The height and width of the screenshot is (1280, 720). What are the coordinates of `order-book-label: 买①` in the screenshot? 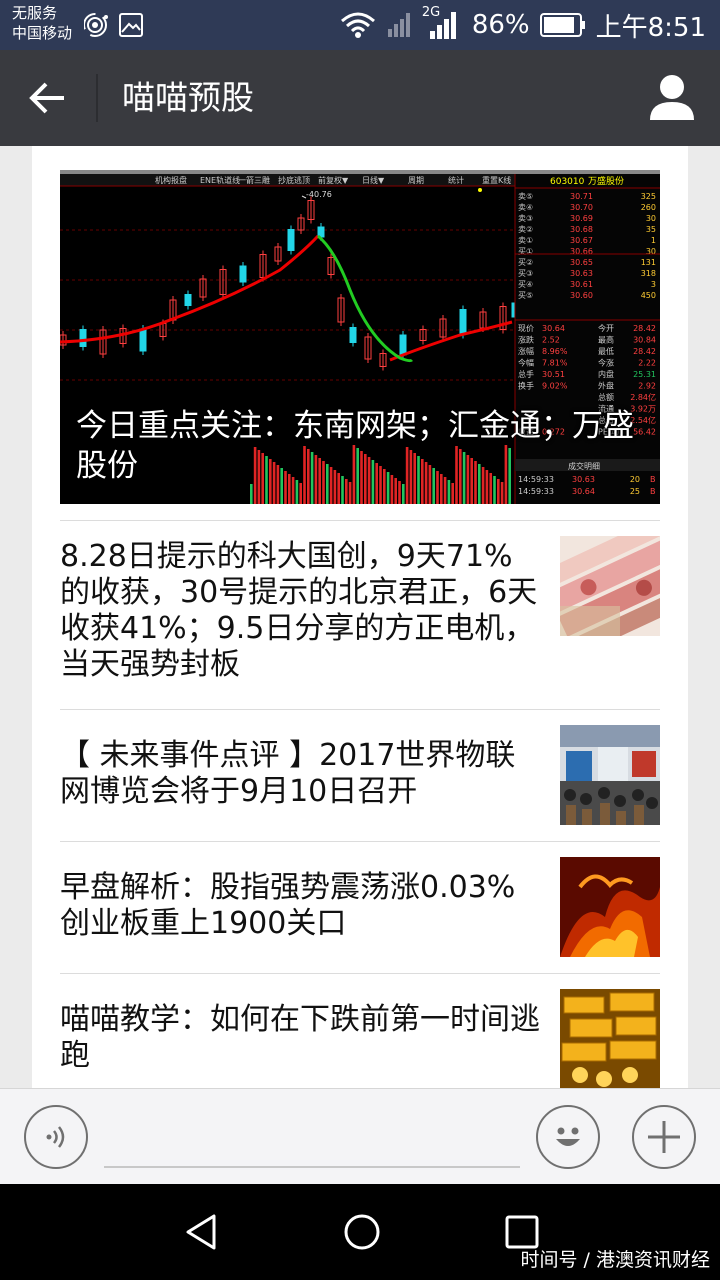 It's located at (525, 251).